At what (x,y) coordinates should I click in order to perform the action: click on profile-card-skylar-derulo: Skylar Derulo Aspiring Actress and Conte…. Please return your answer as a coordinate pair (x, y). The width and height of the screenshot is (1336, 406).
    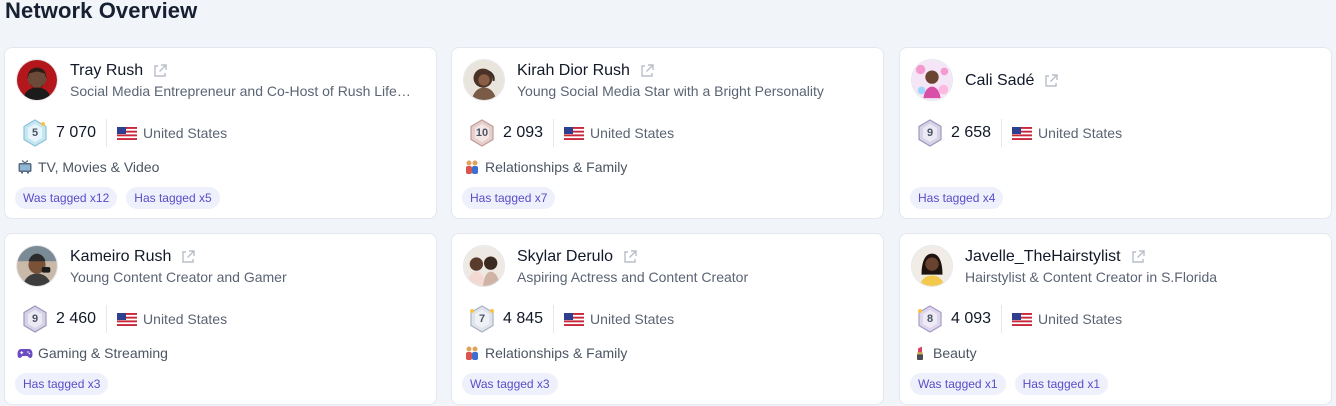
    Looking at the image, I should click on (667, 319).